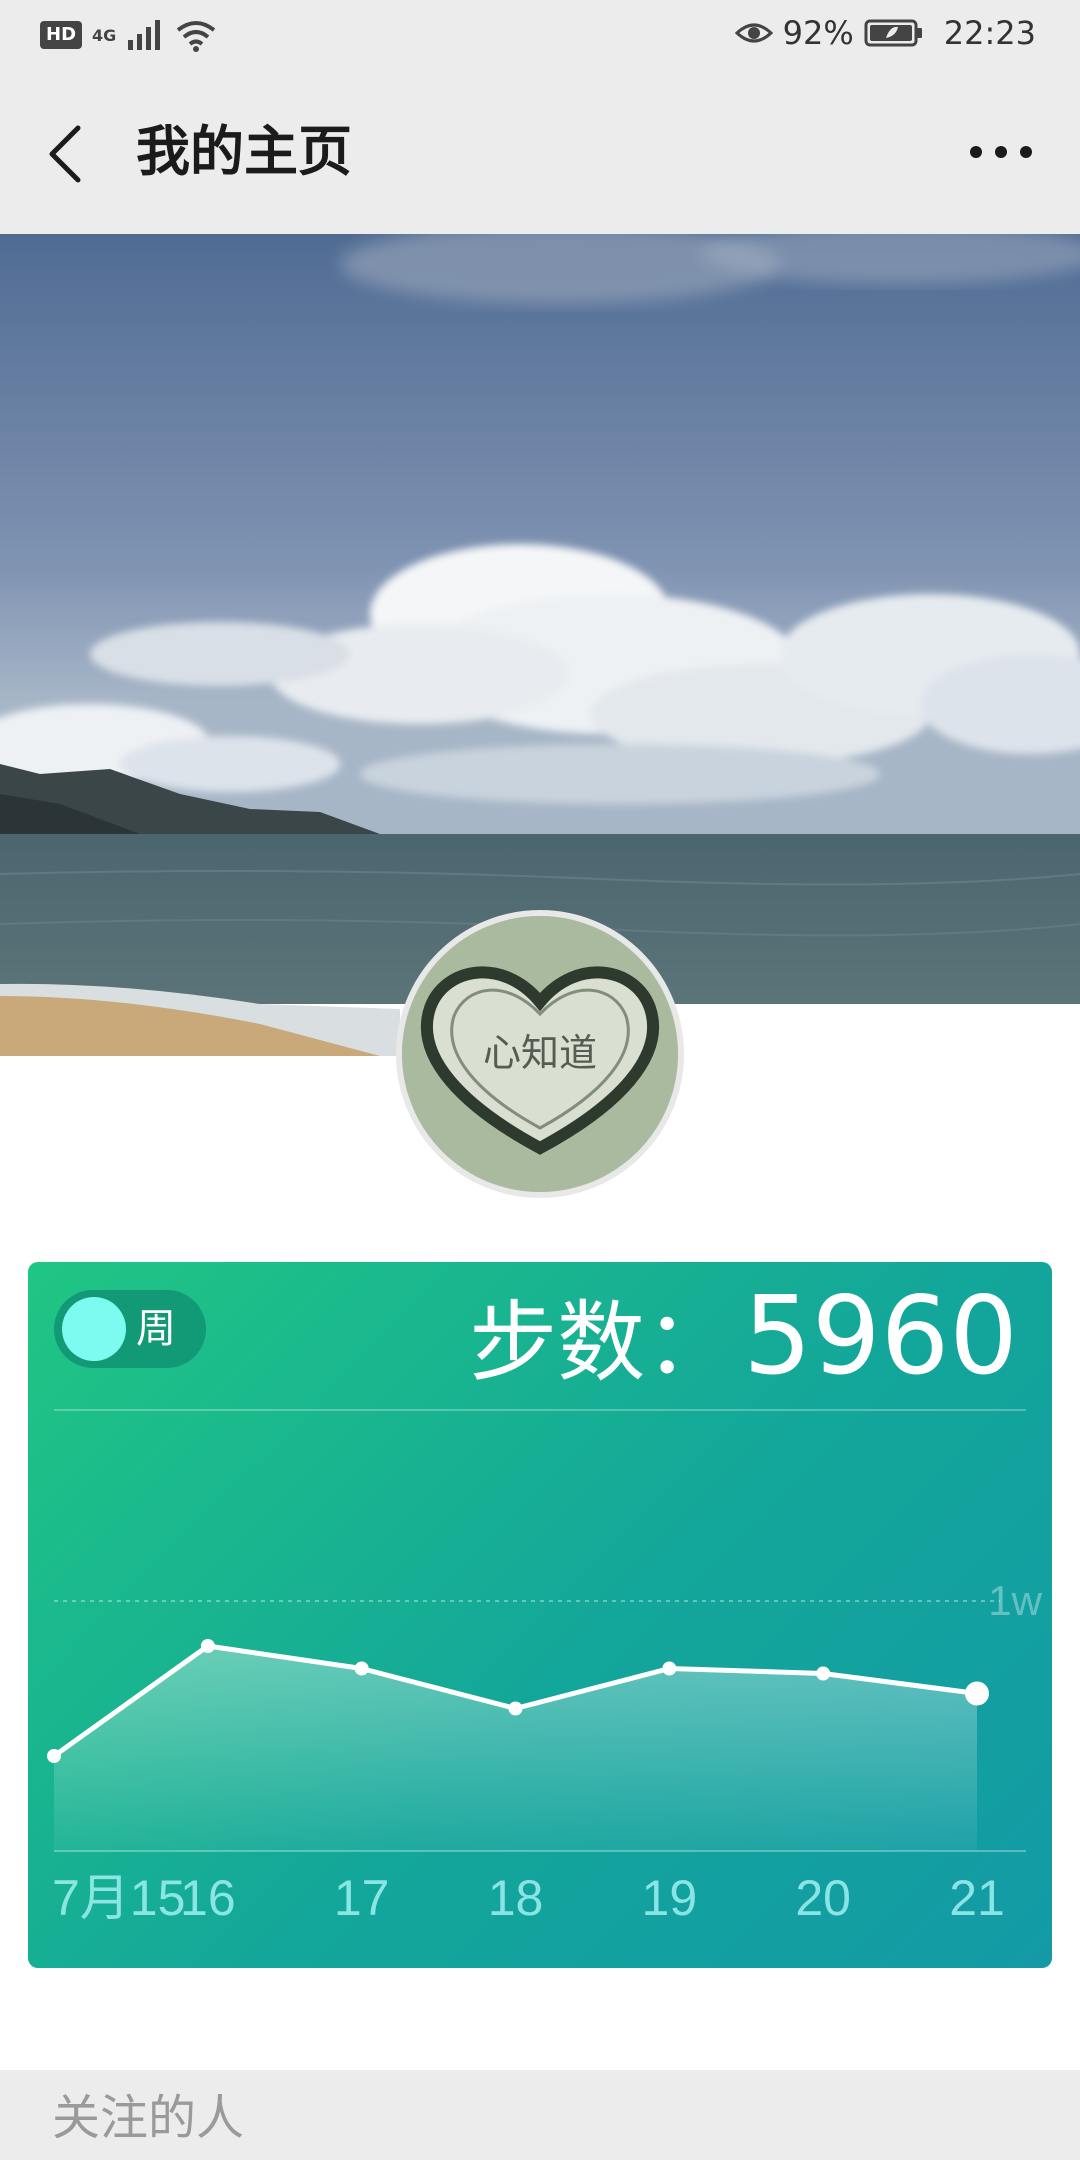  I want to click on avatar-text: 心知道, so click(540, 1053).